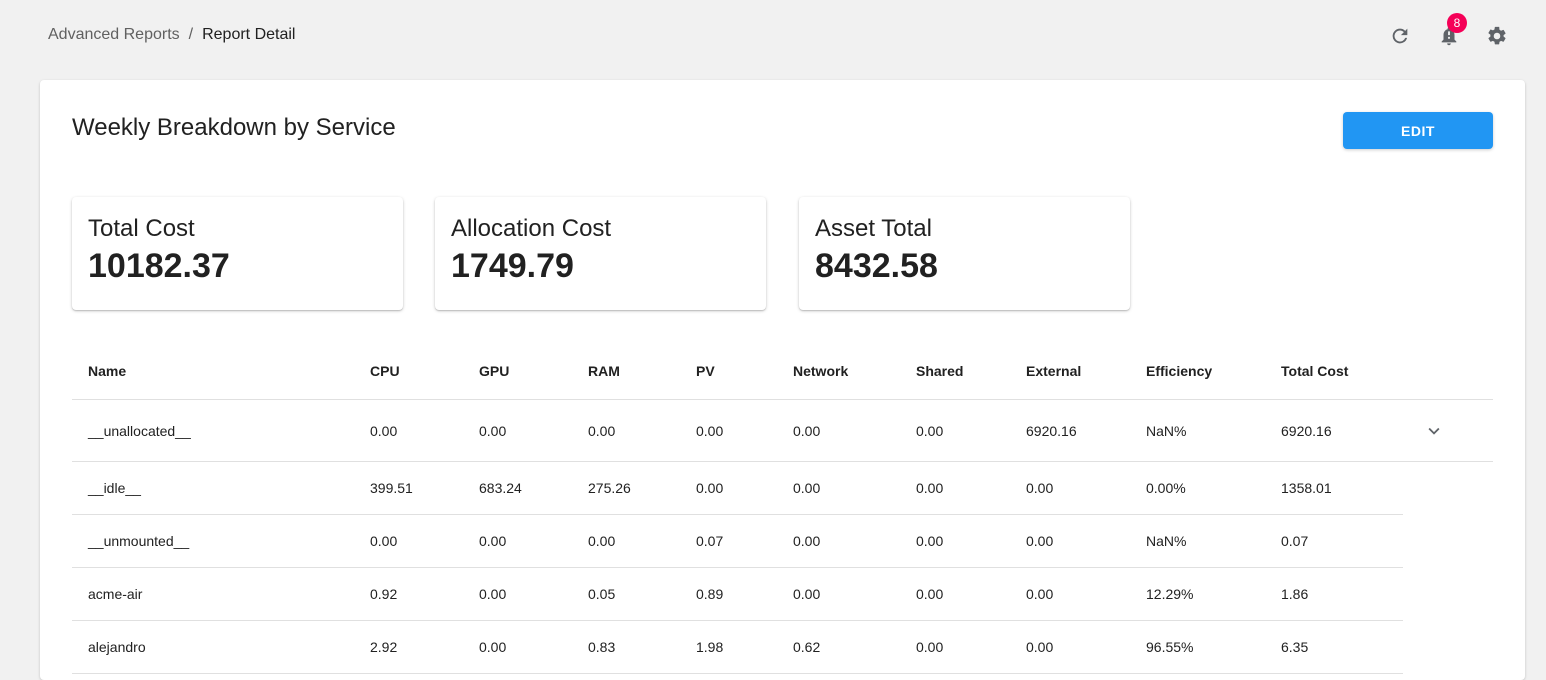 The image size is (1546, 680). What do you see at coordinates (159, 266) in the screenshot?
I see `summary-value: 10182.37` at bounding box center [159, 266].